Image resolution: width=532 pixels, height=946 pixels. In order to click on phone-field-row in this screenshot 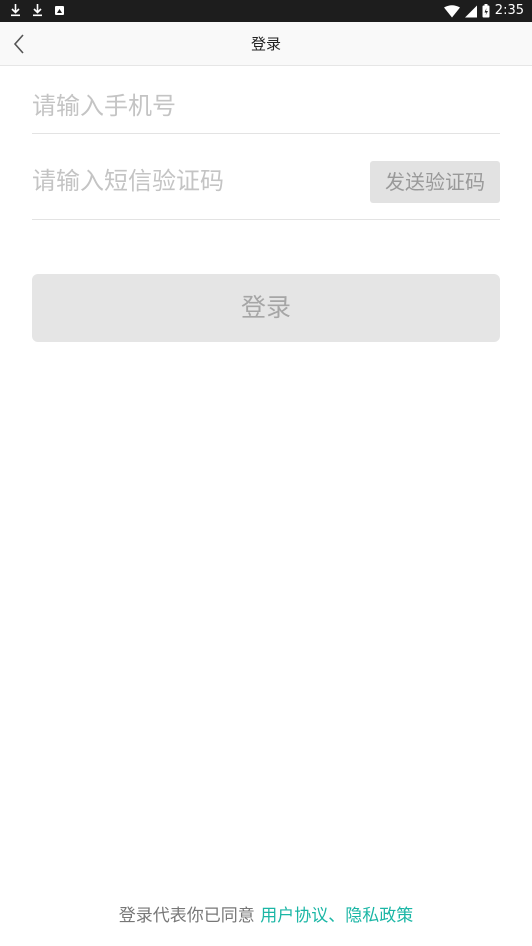, I will do `click(266, 109)`.